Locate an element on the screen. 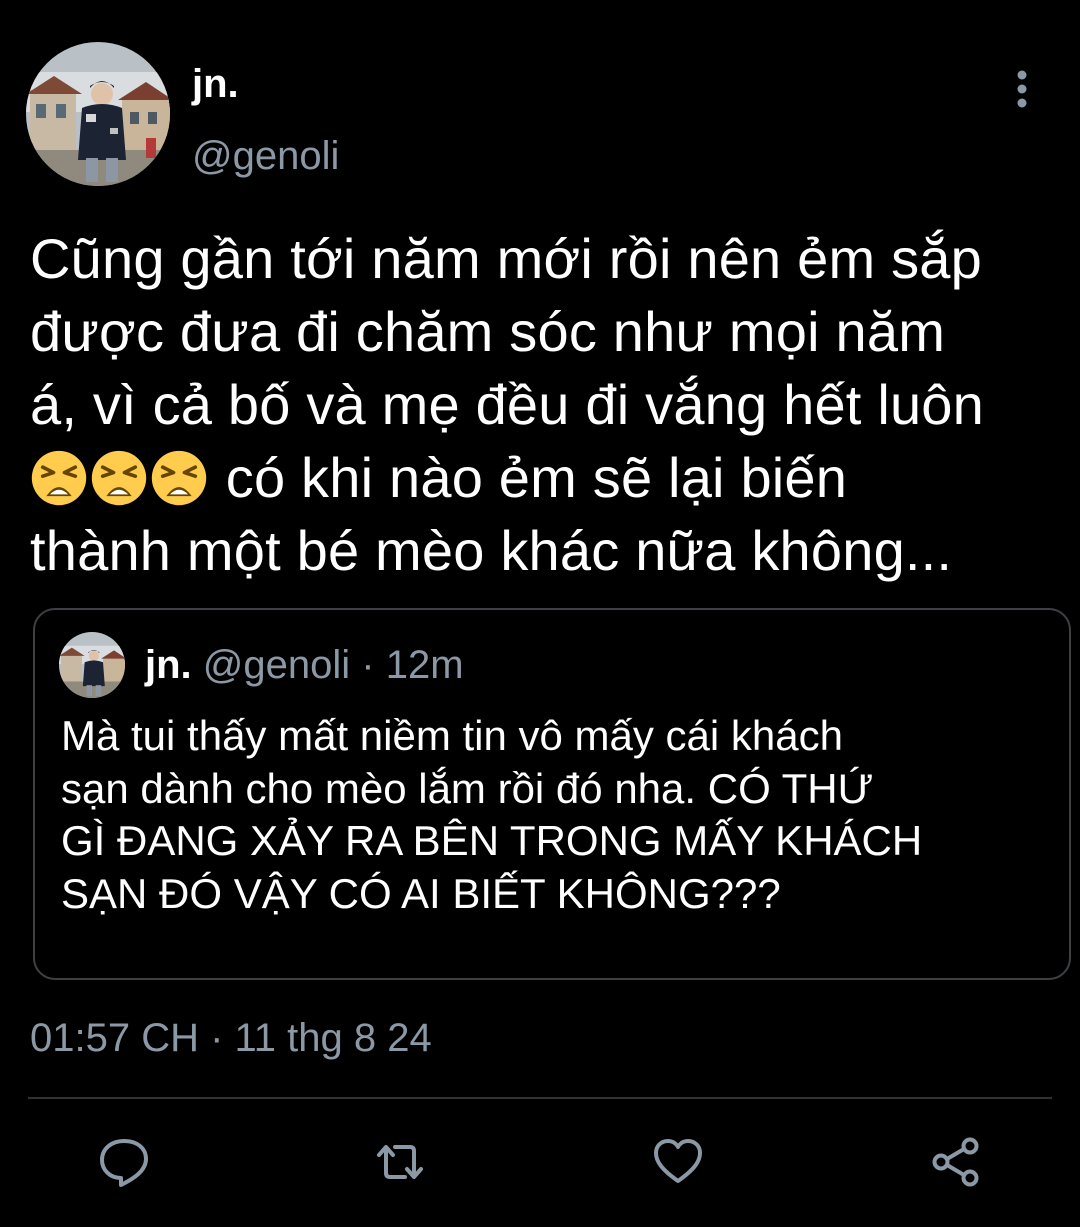  retweet-icon is located at coordinates (400, 1162).